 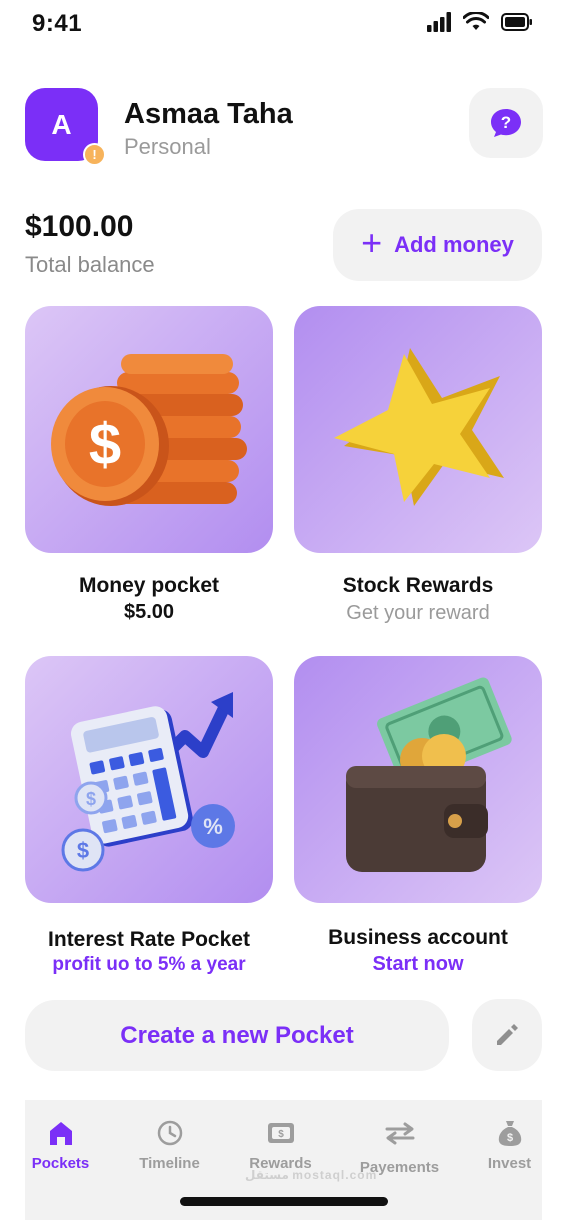 I want to click on plus-icon: +, so click(x=372, y=242).